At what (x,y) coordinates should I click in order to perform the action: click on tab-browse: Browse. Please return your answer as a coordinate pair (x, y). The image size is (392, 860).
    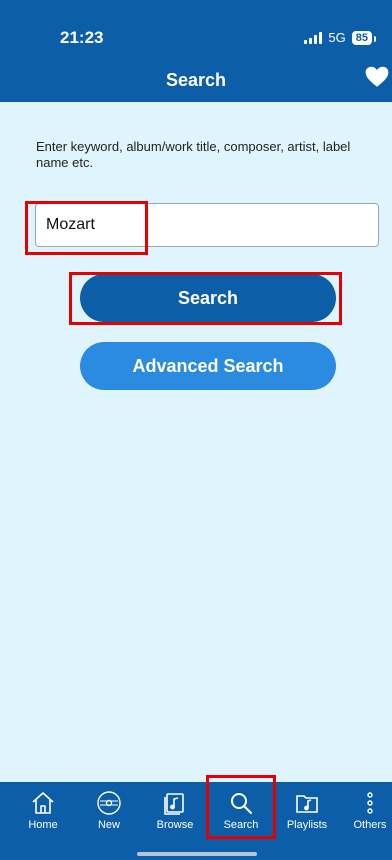
    Looking at the image, I should click on (175, 812).